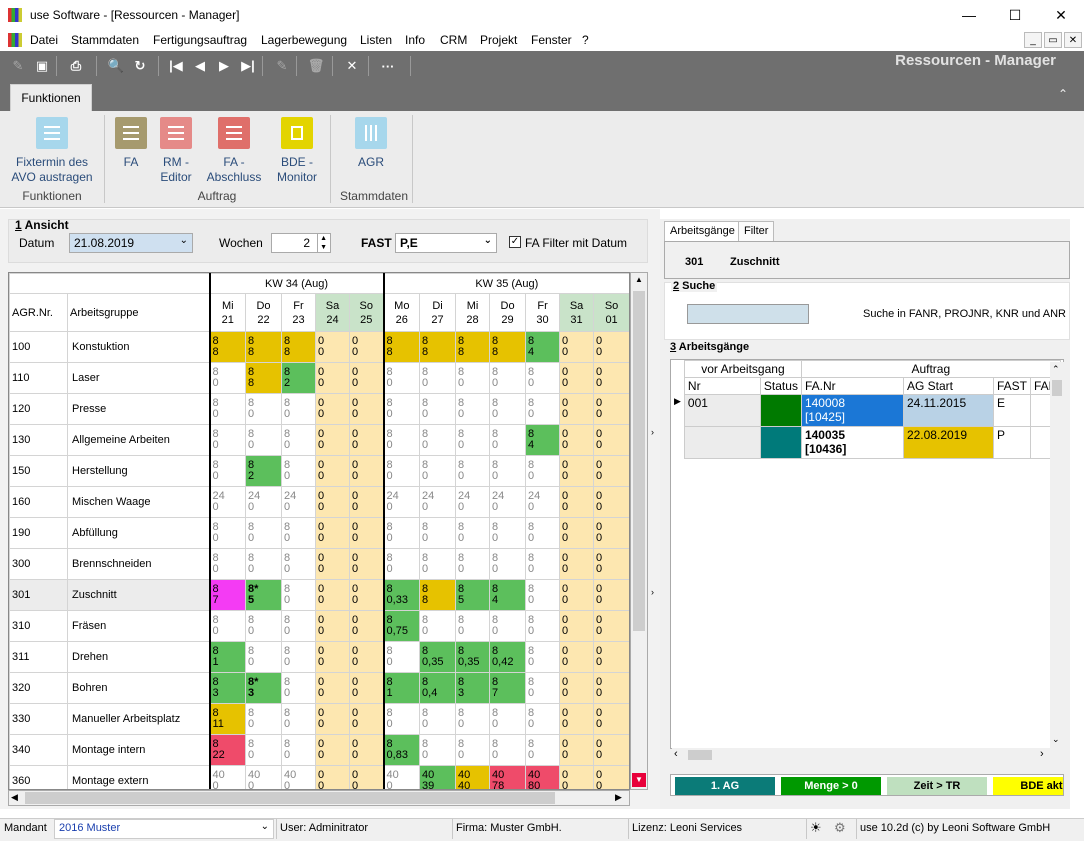 The image size is (1084, 841). What do you see at coordinates (543, 777) in the screenshot?
I see `capacity-cell: 40 80` at bounding box center [543, 777].